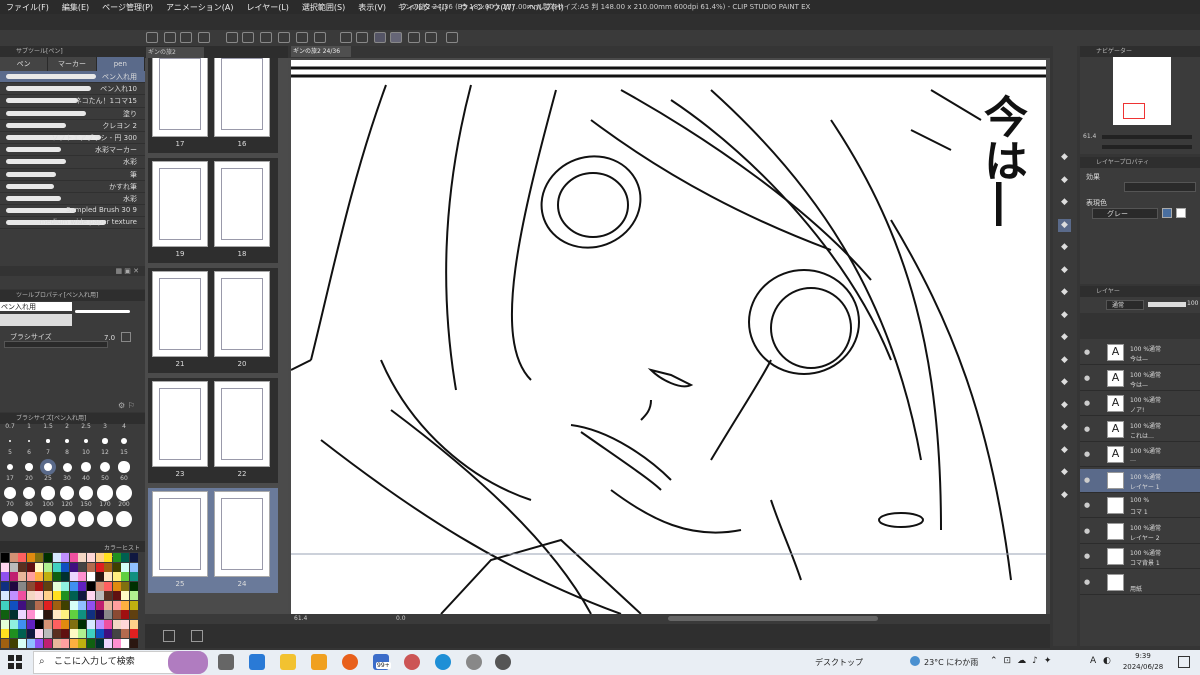 This screenshot has width=1200, height=675. I want to click on eraser-tool-icon: ◆, so click(1064, 247).